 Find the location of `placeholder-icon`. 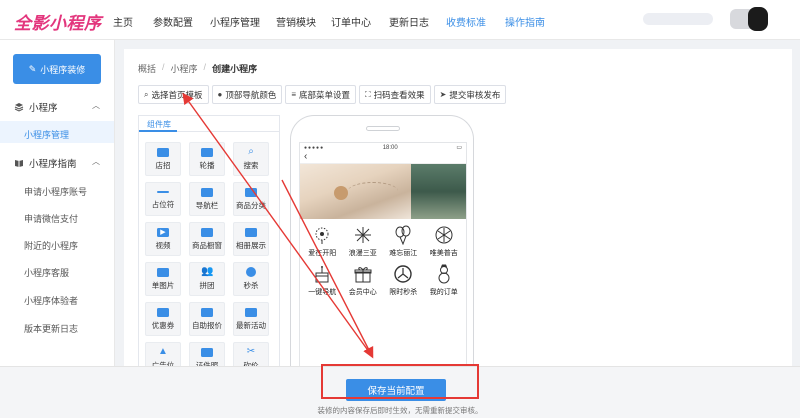

placeholder-icon is located at coordinates (163, 192).